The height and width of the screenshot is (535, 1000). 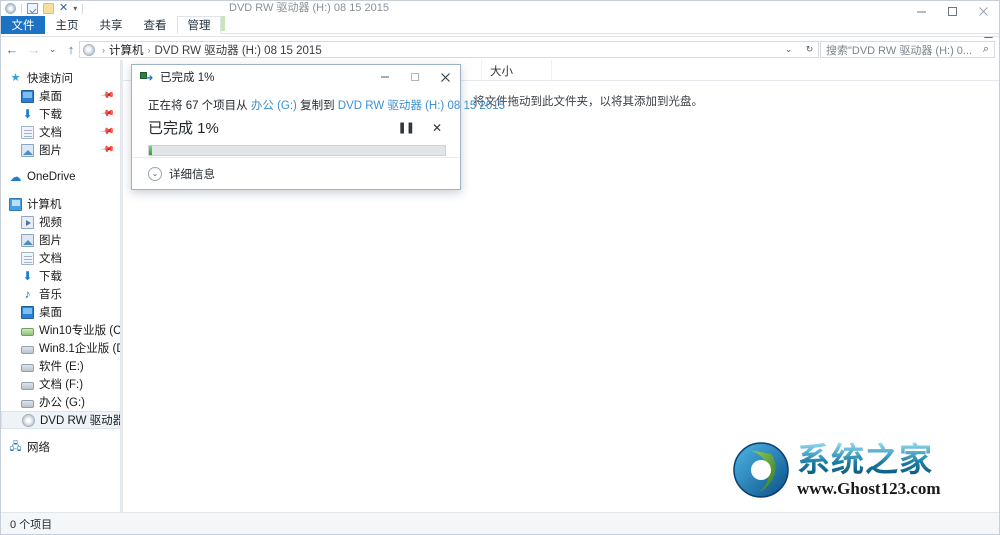 I want to click on sidebar-label: 文档, so click(x=50, y=259).